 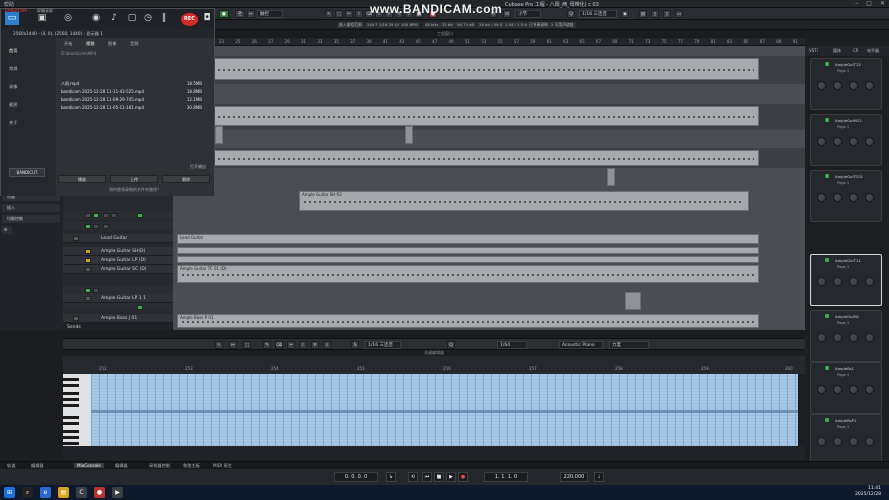 What do you see at coordinates (13, 123) in the screenshot?
I see `sidebar-item-about: 关于` at bounding box center [13, 123].